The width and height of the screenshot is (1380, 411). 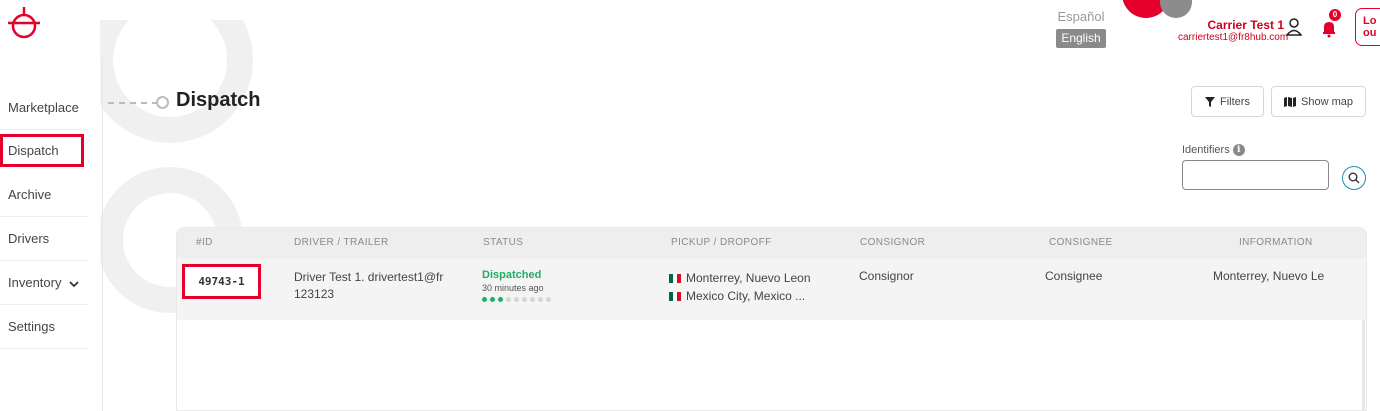 What do you see at coordinates (1081, 243) in the screenshot?
I see `column-header-consignee: CONSIGNEE` at bounding box center [1081, 243].